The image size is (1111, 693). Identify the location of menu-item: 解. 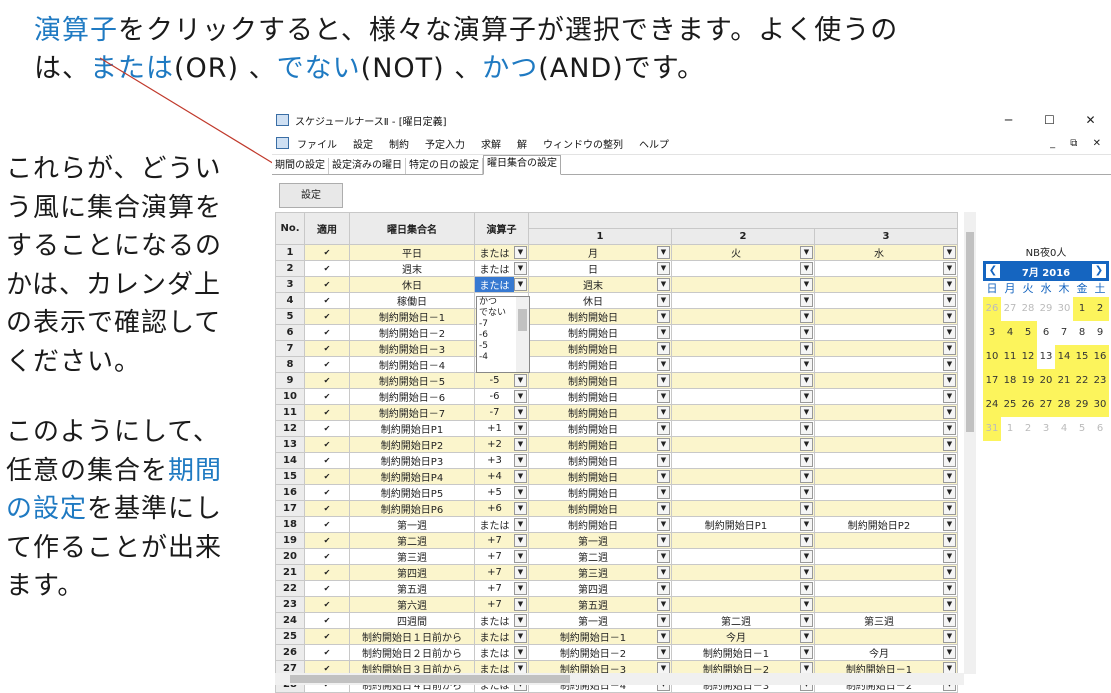
(522, 143).